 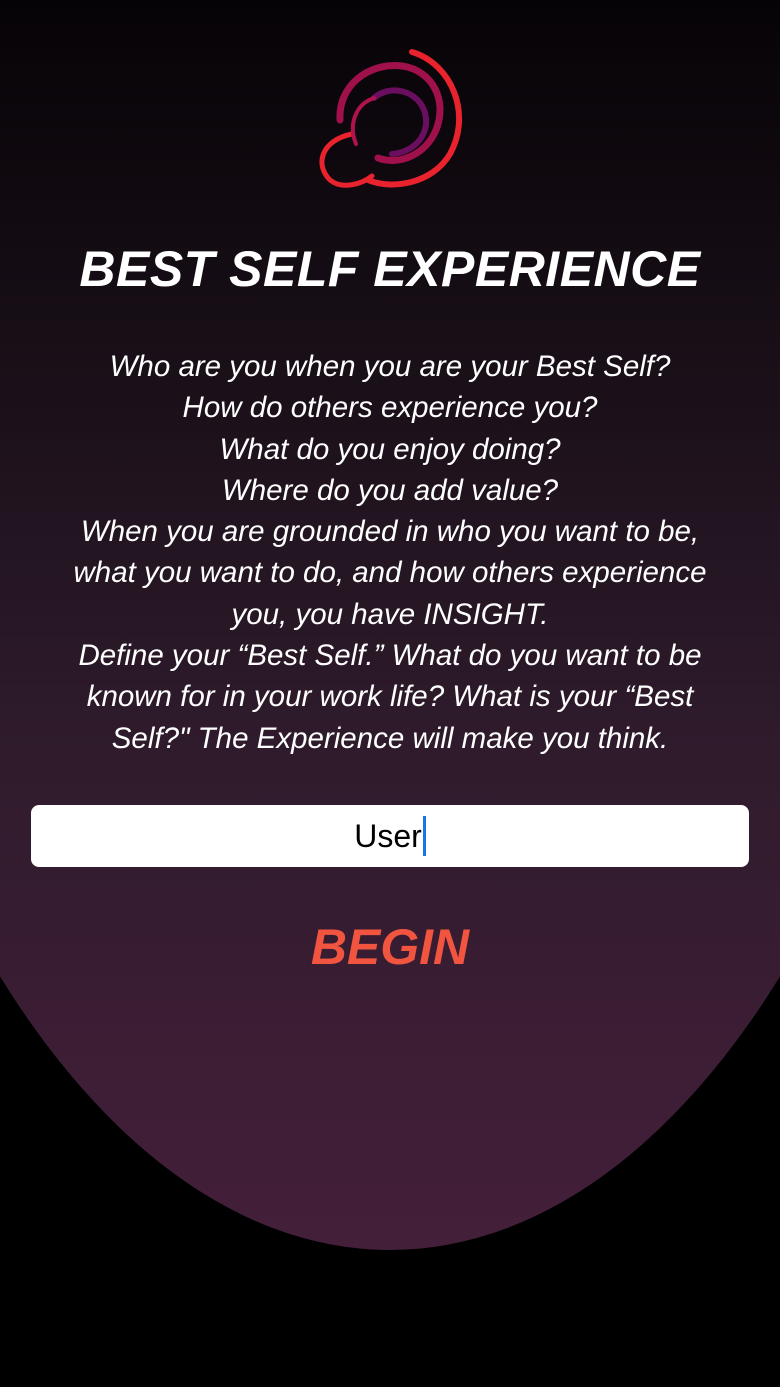 I want to click on begin-button: BEGIN, so click(x=390, y=947).